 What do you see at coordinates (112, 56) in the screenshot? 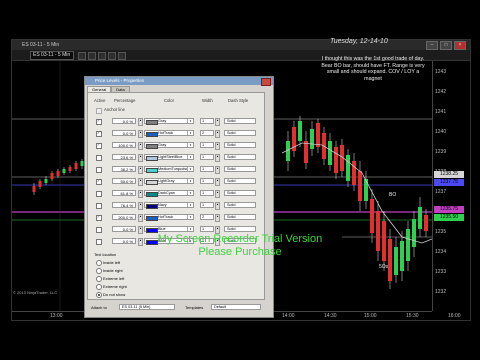
I see `indicator-tool-icon` at bounding box center [112, 56].